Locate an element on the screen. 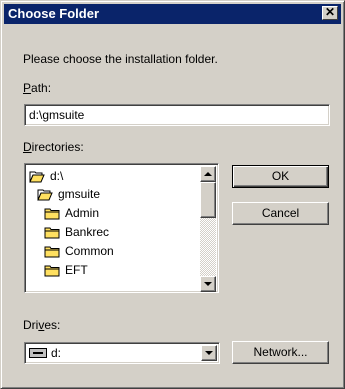 This screenshot has width=345, height=389. close-icon: ✕ is located at coordinates (330, 12).